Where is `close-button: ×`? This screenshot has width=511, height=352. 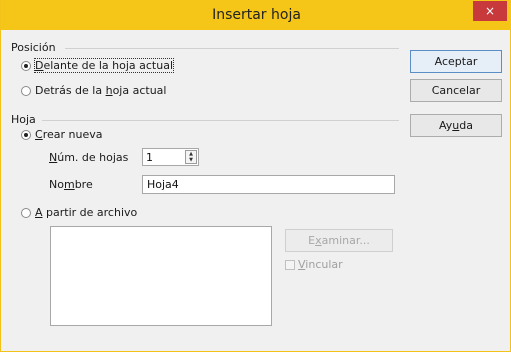 close-button: × is located at coordinates (490, 11).